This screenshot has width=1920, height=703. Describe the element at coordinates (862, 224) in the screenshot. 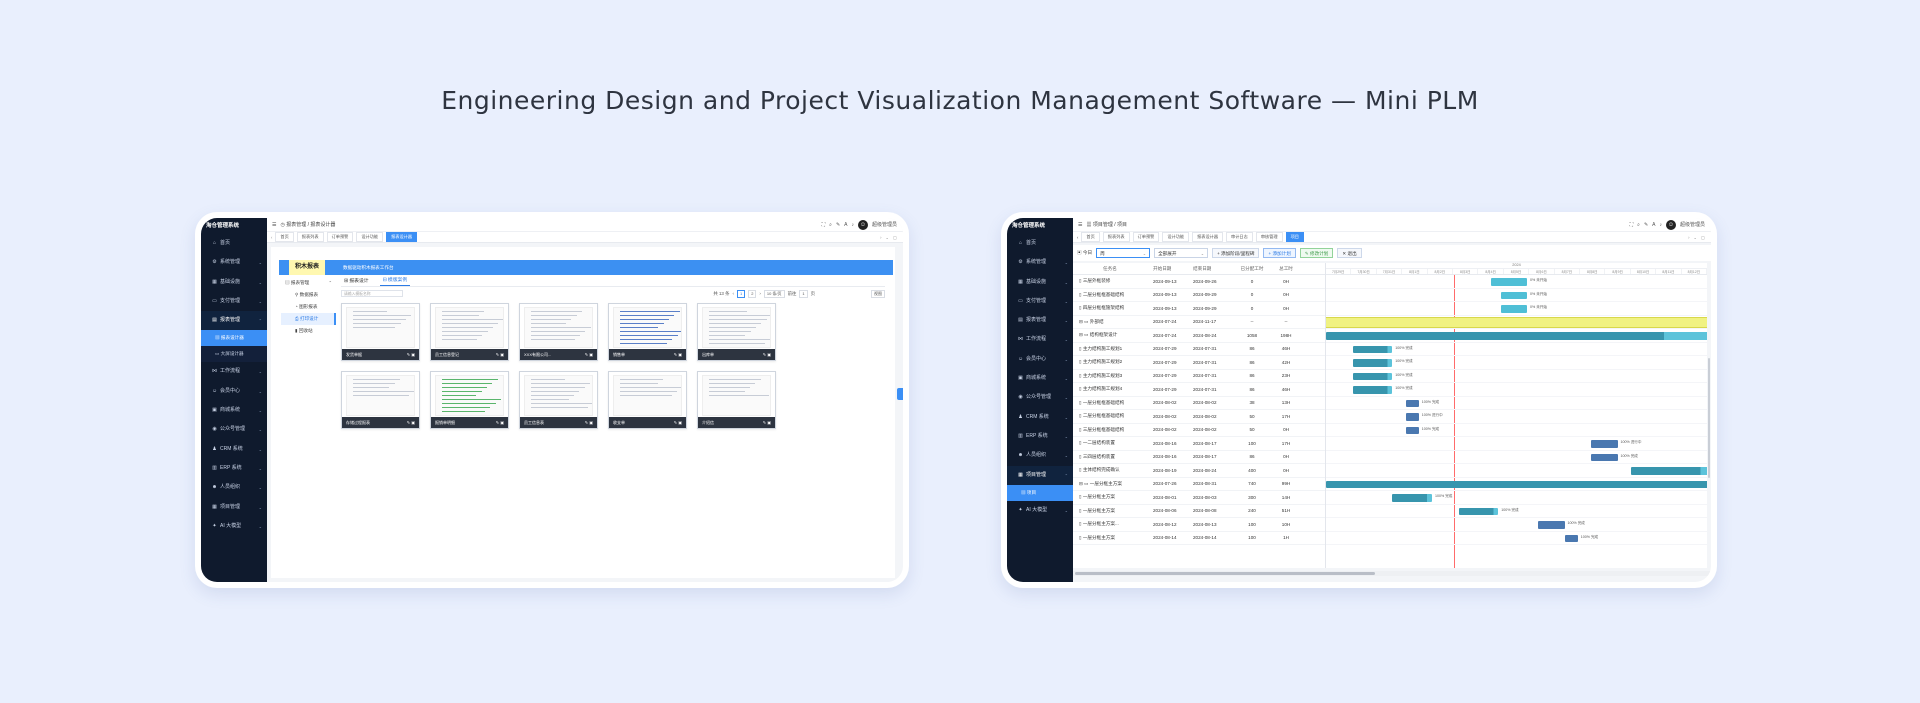

I see `avatar: ☺` at that location.